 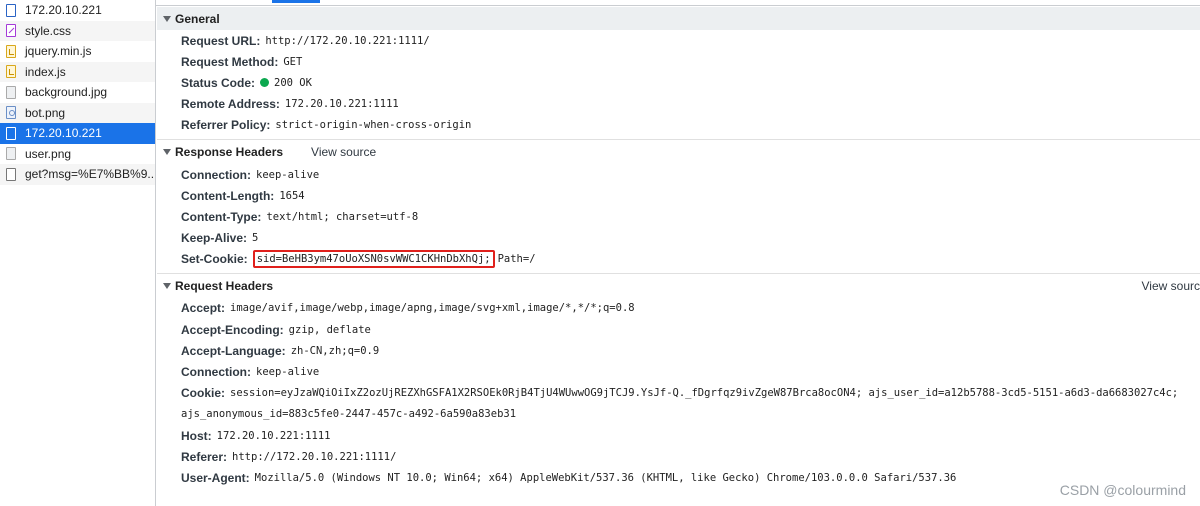 I want to click on header-value: 1654, so click(x=292, y=195).